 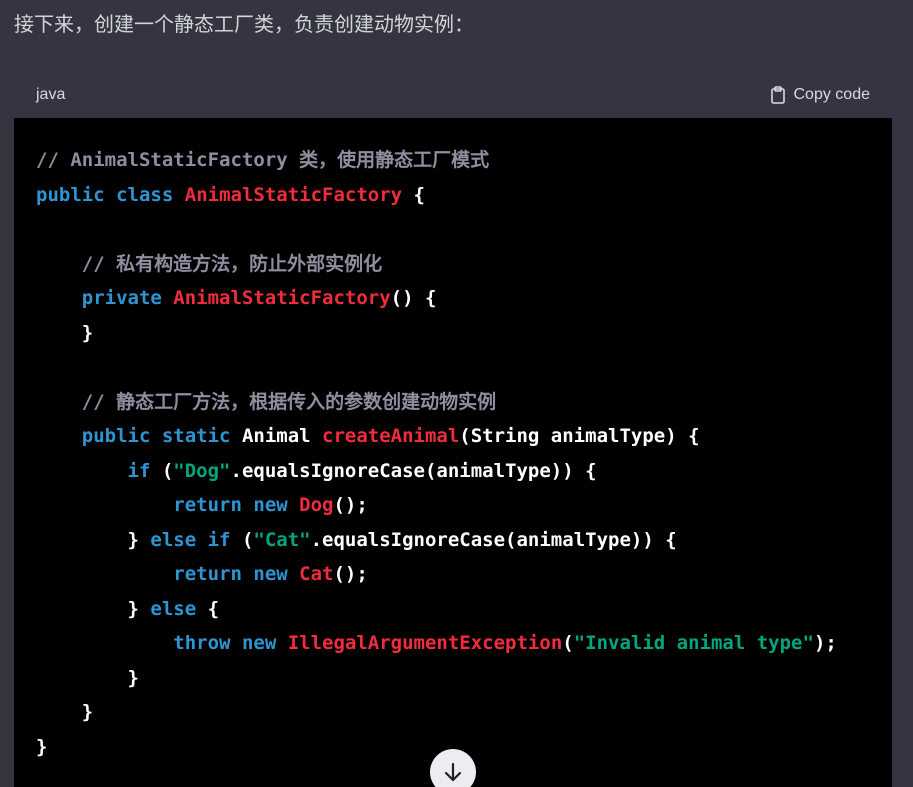 I want to click on code-token: Dog, so click(x=316, y=505).